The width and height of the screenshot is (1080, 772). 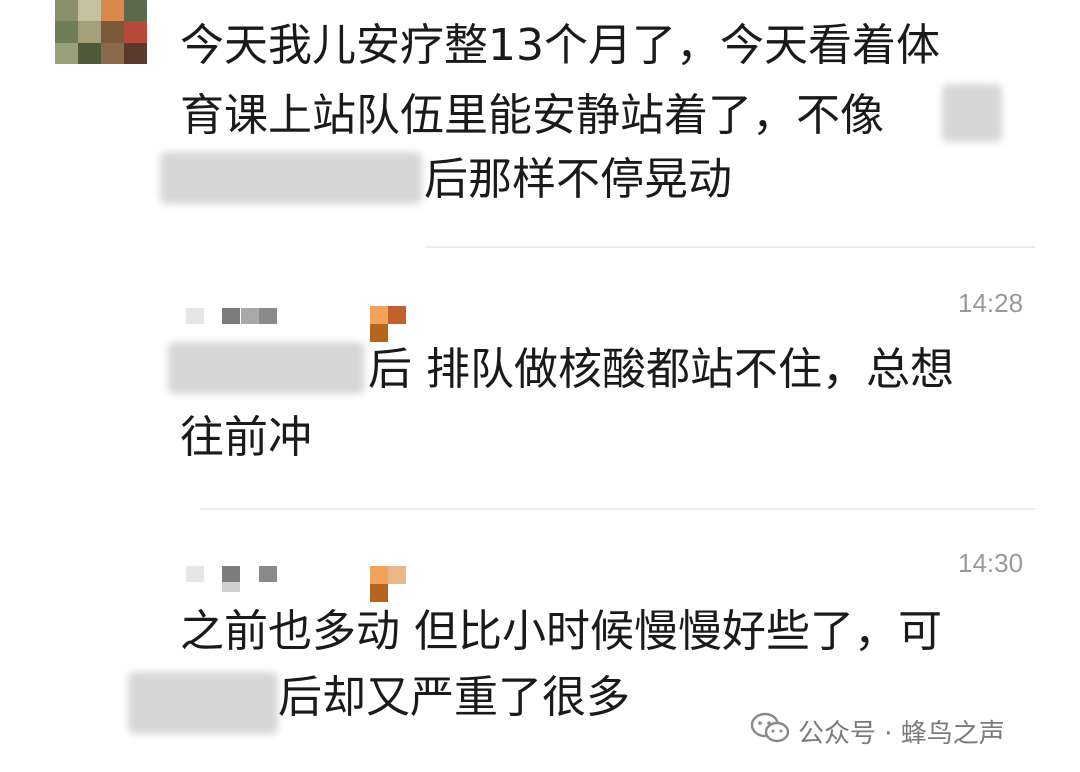 What do you see at coordinates (246, 437) in the screenshot?
I see `comment-2-line-2: 往前冲` at bounding box center [246, 437].